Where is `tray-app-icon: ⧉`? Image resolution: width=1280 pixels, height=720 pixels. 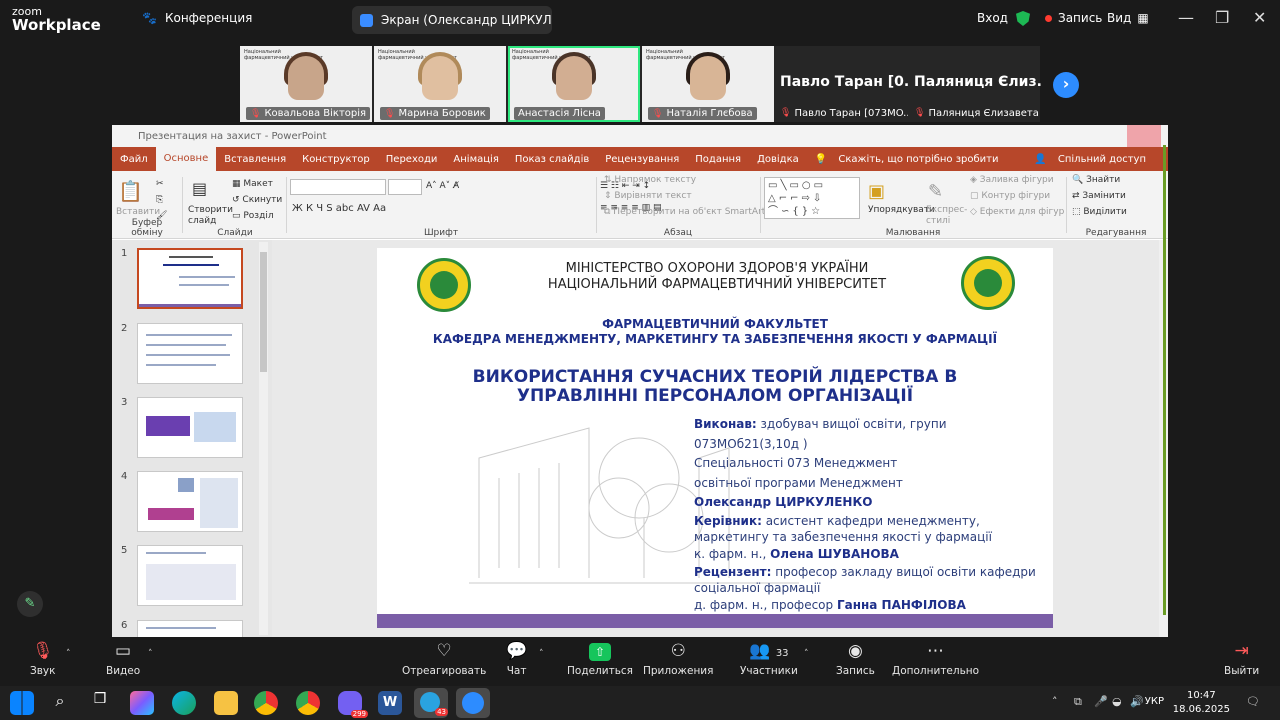
tray-app-icon: ⧉ is located at coordinates (1078, 702).